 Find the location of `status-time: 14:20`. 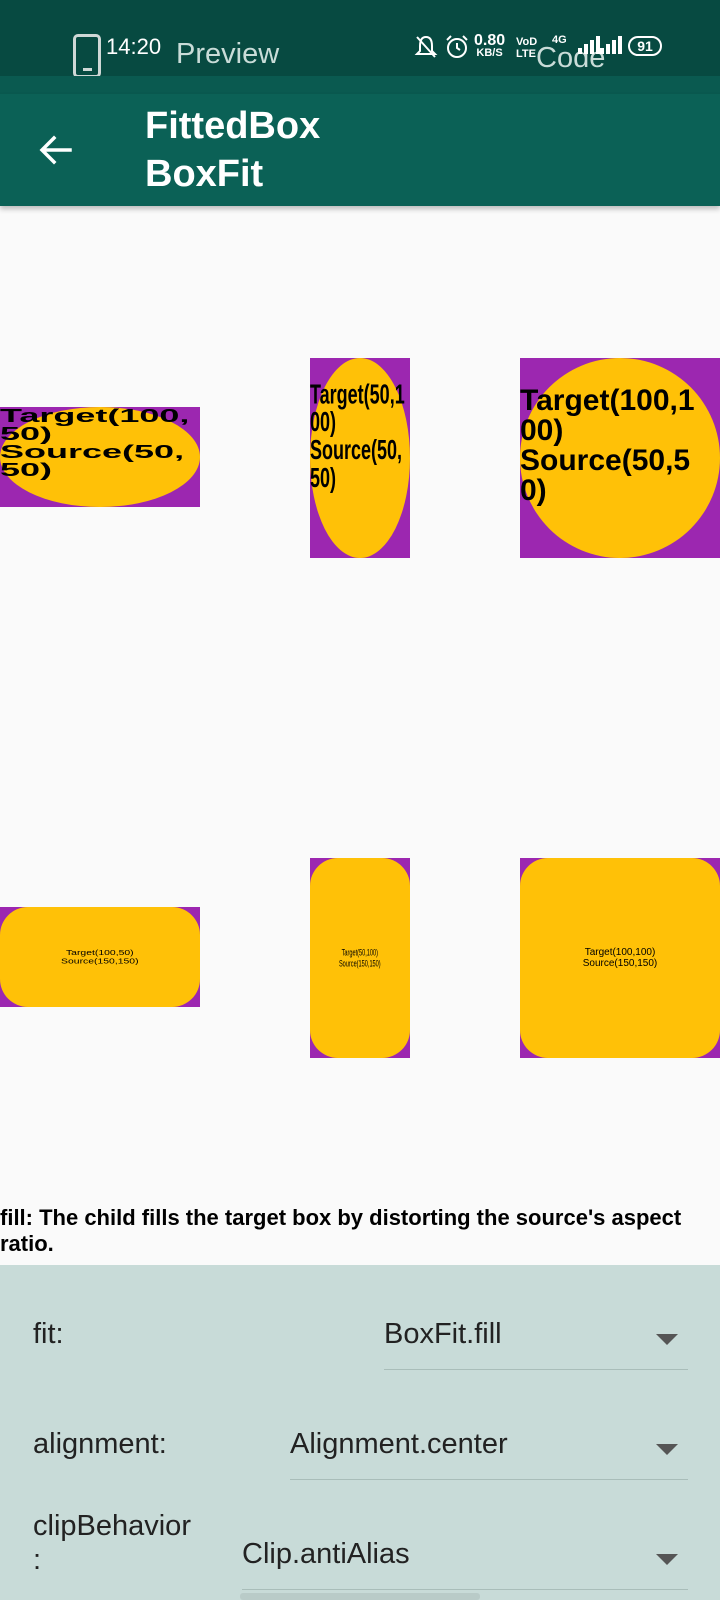

status-time: 14:20 is located at coordinates (134, 46).